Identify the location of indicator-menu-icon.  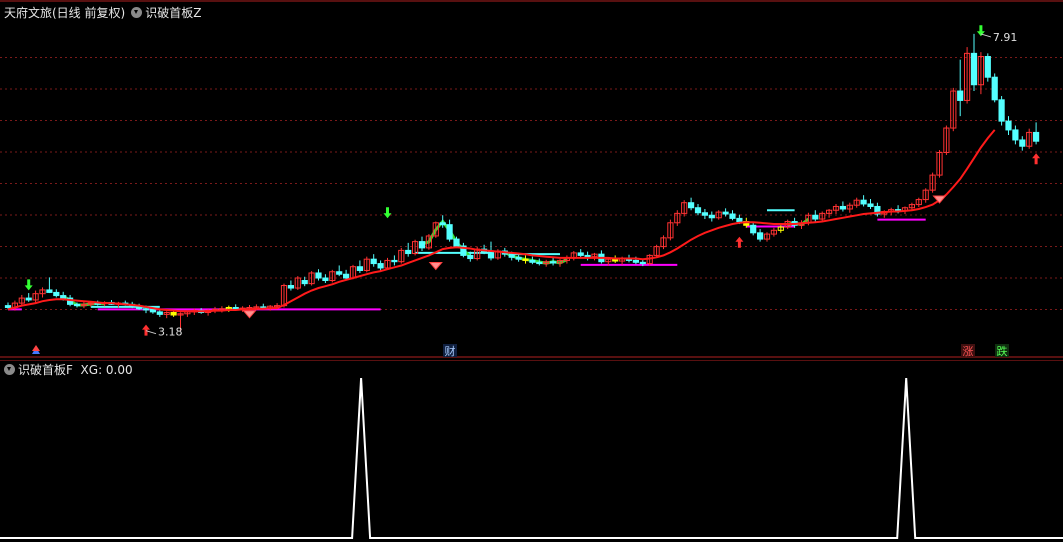
(137, 12).